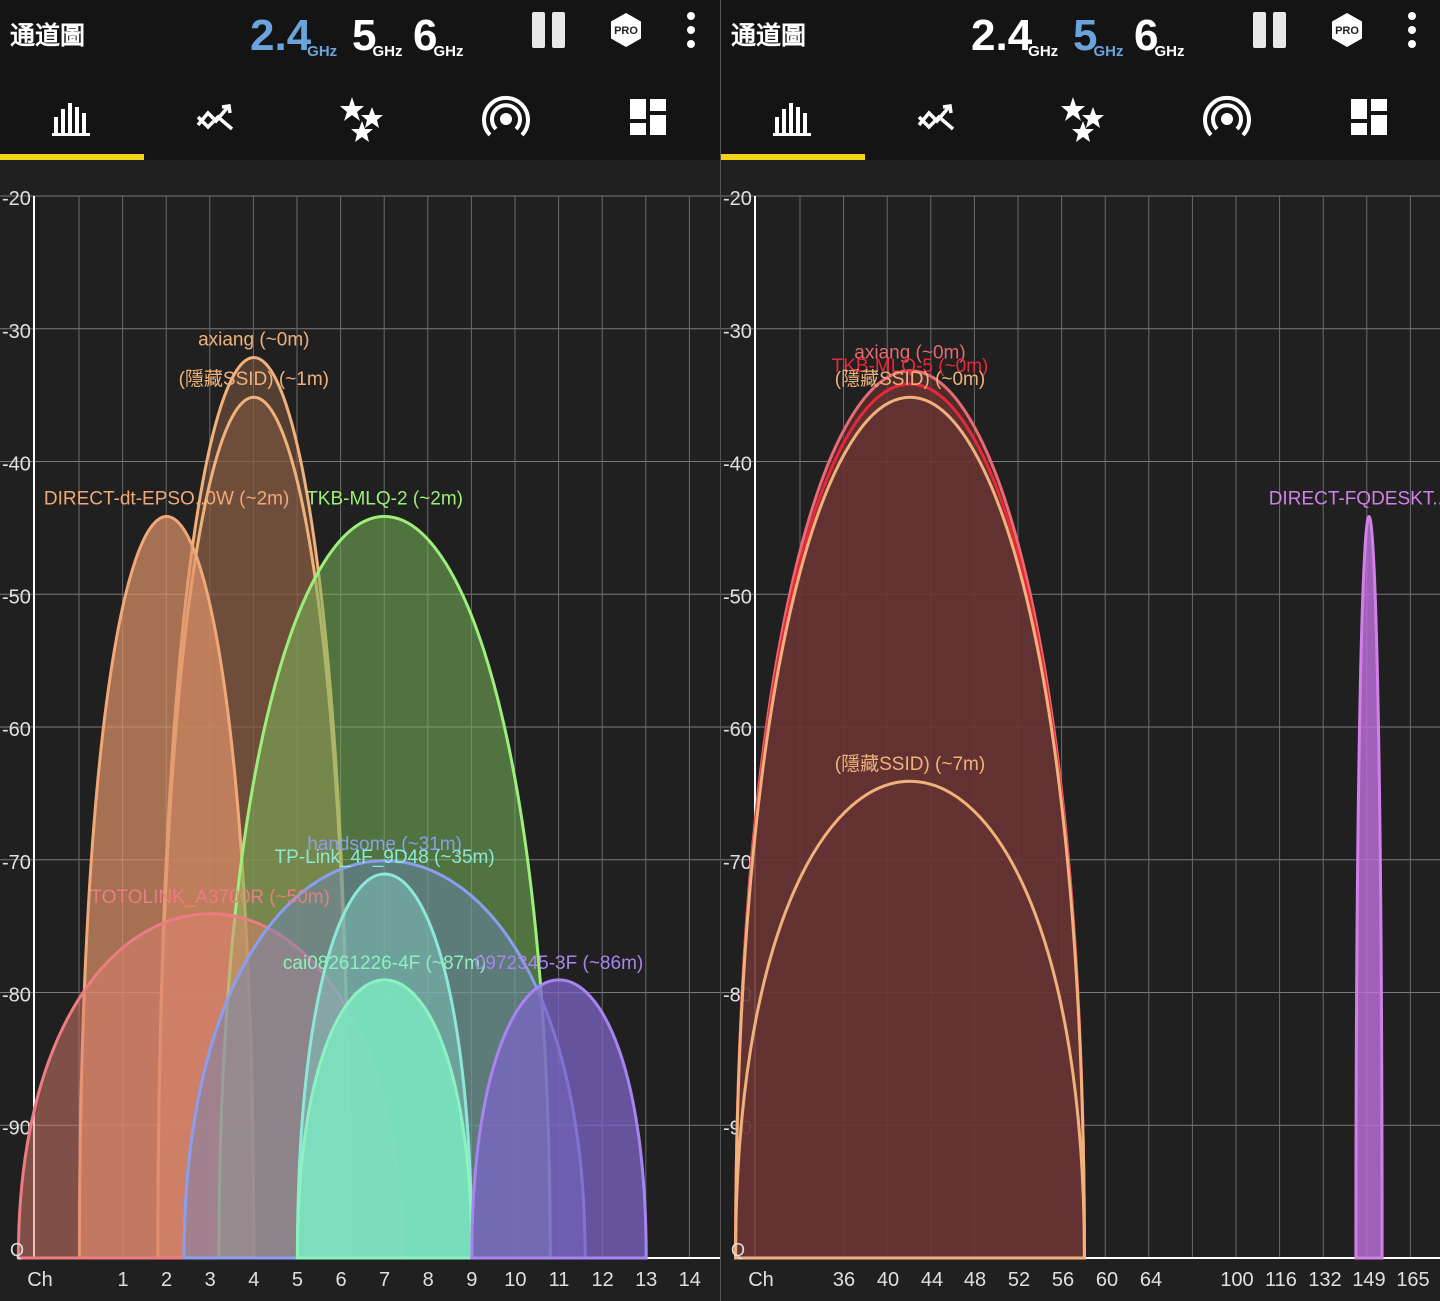  What do you see at coordinates (428, 1280) in the screenshot?
I see `x-tick-label: 8` at bounding box center [428, 1280].